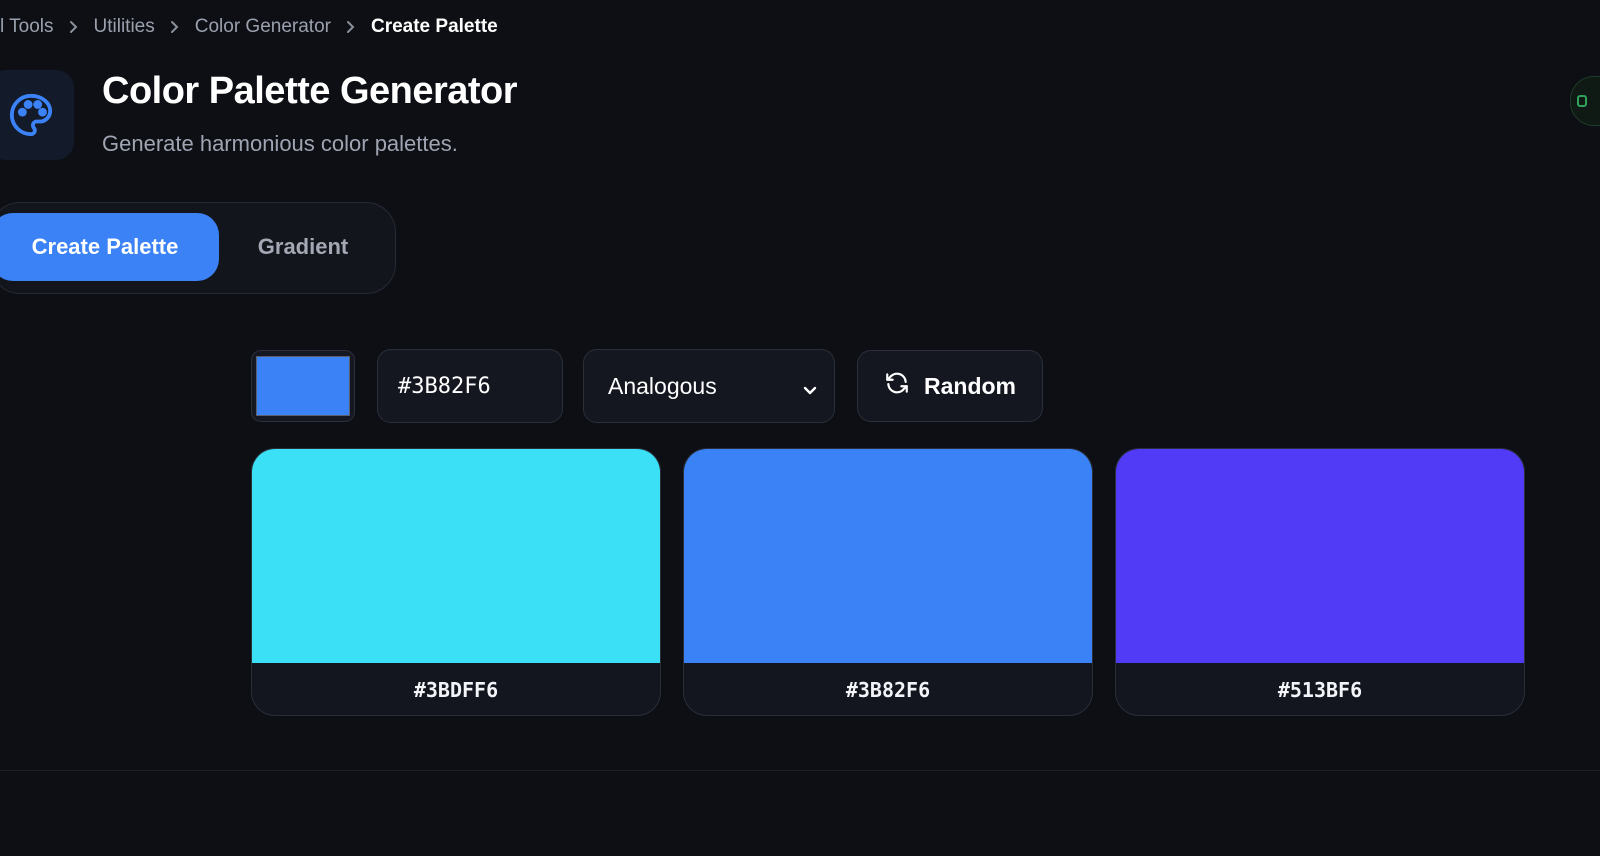 This screenshot has height=856, width=1600. I want to click on status-icon, so click(1582, 101).